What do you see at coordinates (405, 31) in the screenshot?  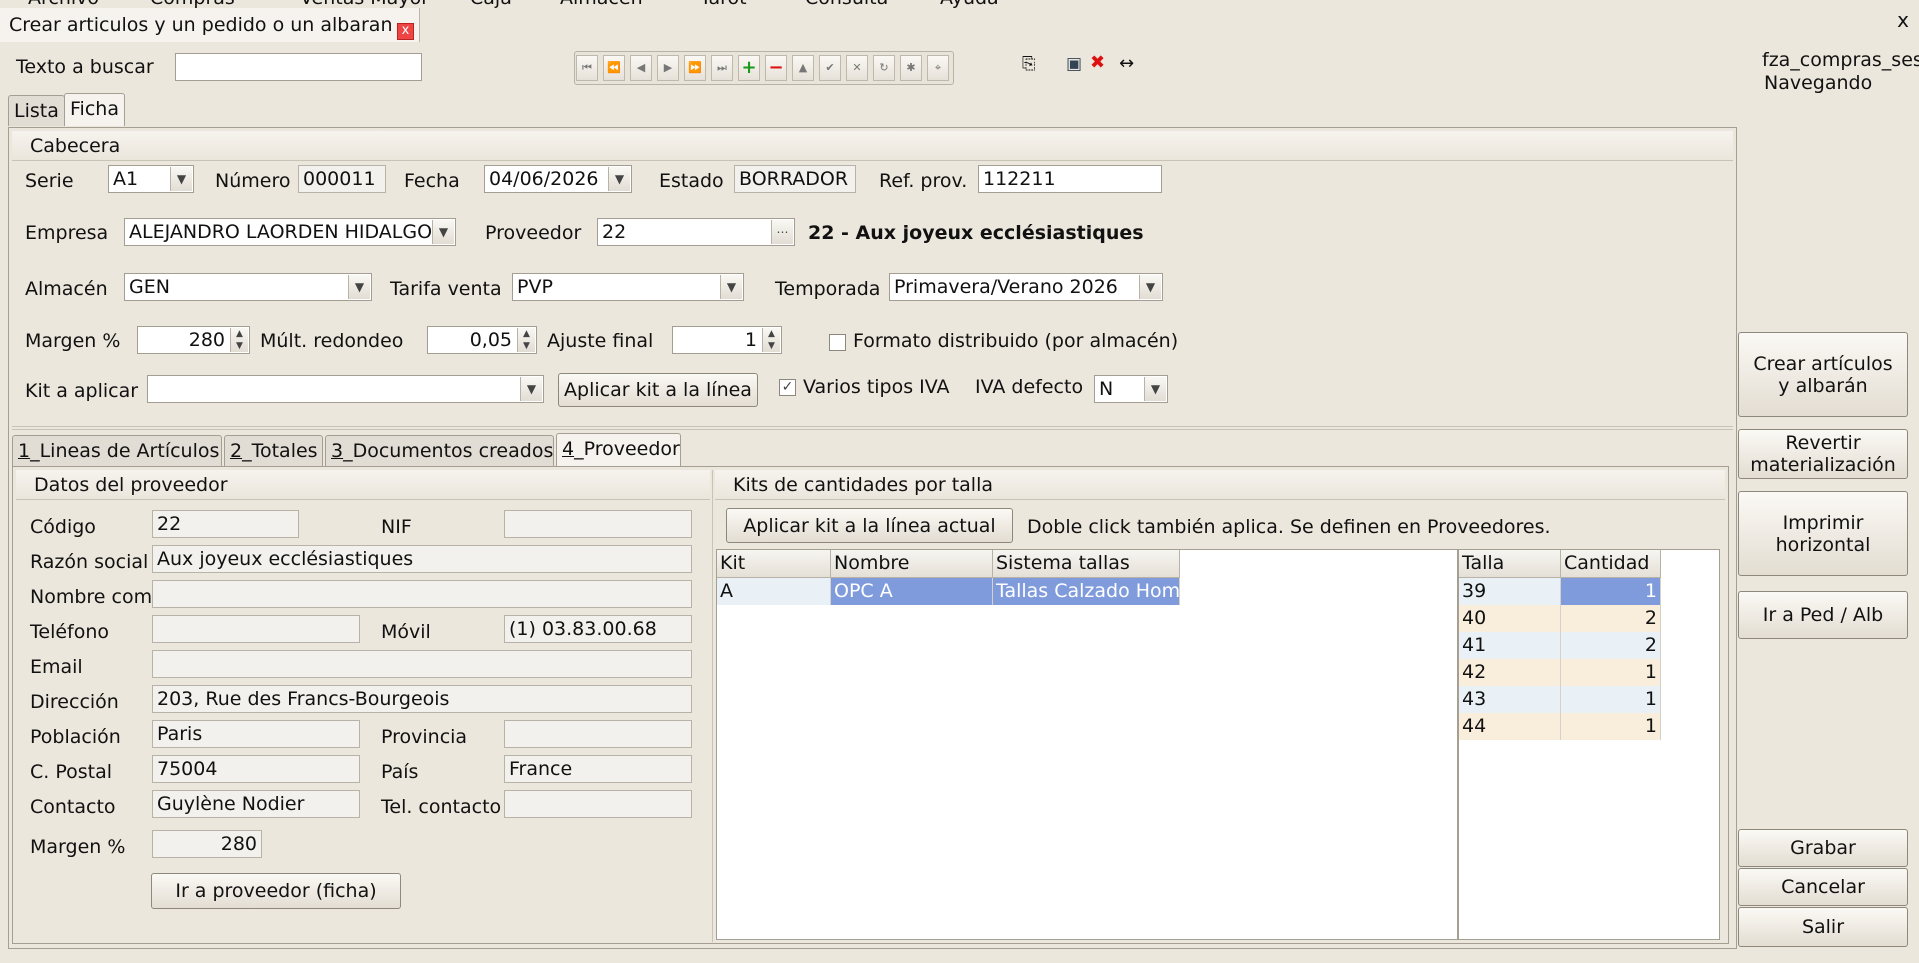 I see `close-icon: x` at bounding box center [405, 31].